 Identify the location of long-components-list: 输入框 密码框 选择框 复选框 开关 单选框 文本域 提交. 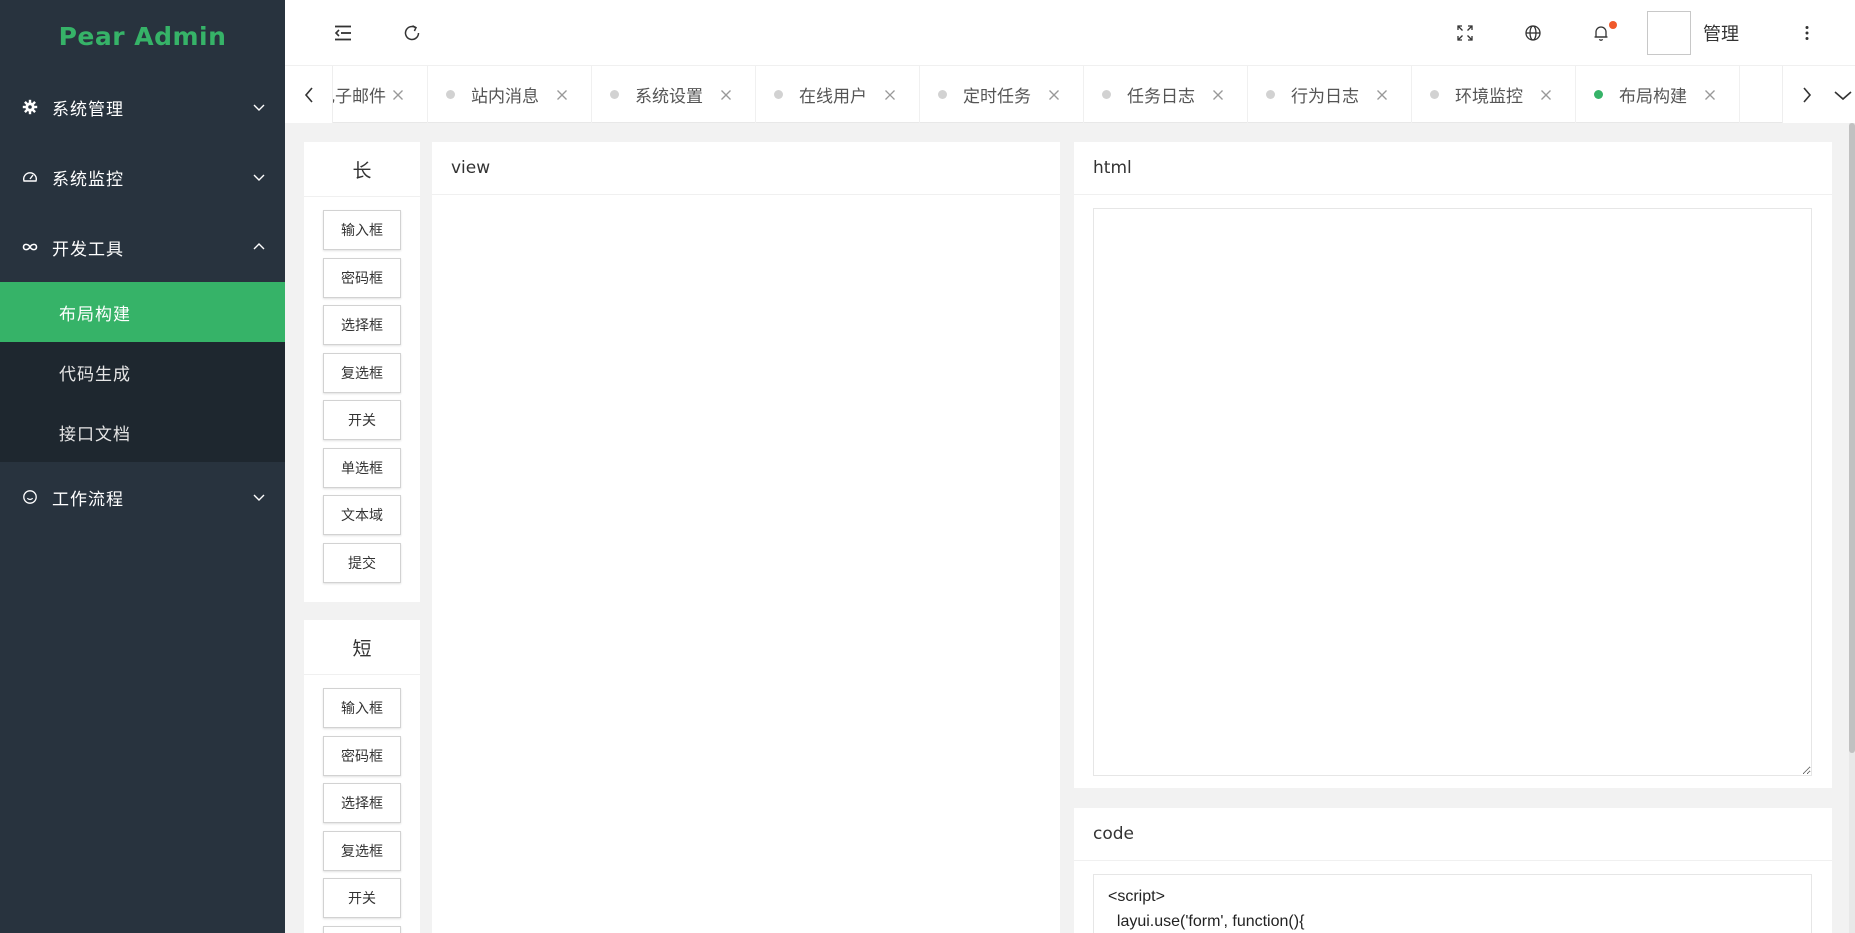
(362, 396).